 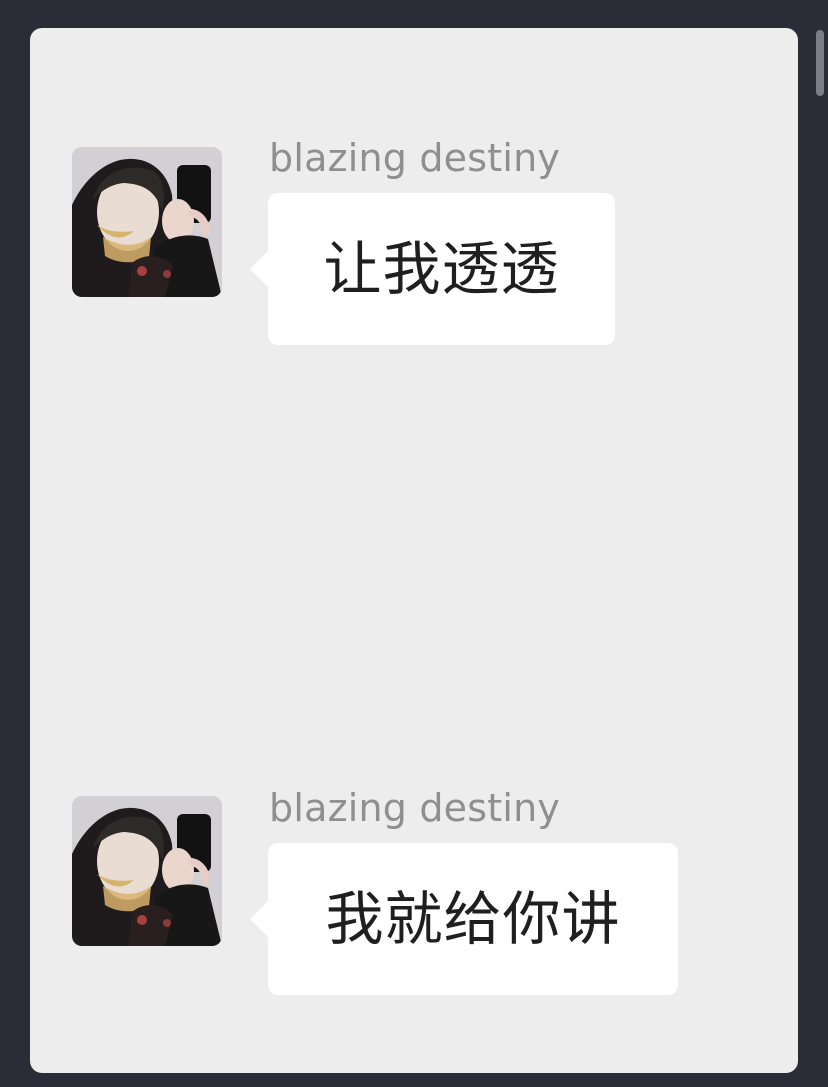 I want to click on message-text: 让我透透, so click(x=441, y=269).